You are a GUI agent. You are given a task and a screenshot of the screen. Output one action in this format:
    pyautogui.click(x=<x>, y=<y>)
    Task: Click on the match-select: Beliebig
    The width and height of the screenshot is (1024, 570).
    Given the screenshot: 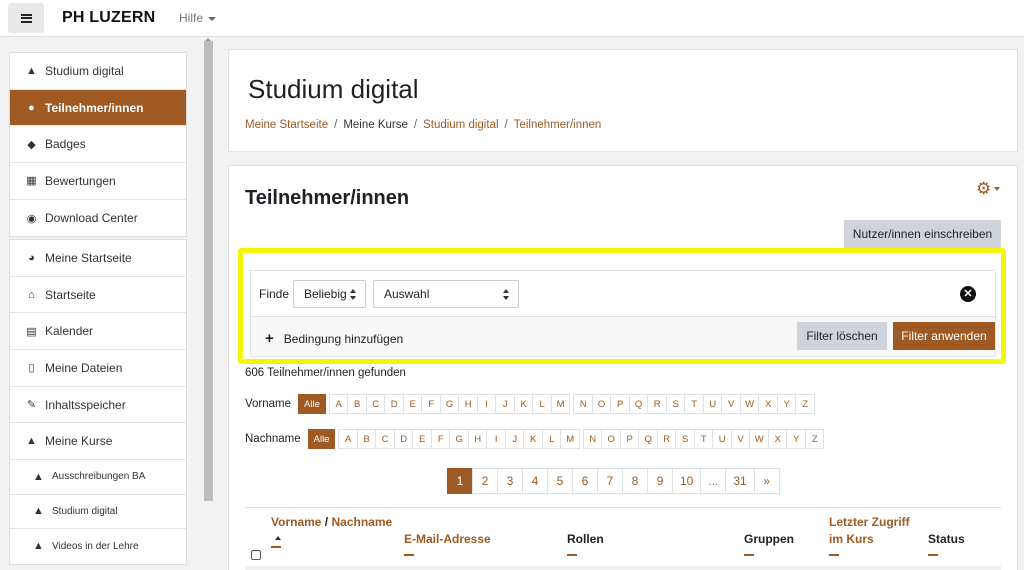 What is the action you would take?
    pyautogui.click(x=329, y=294)
    